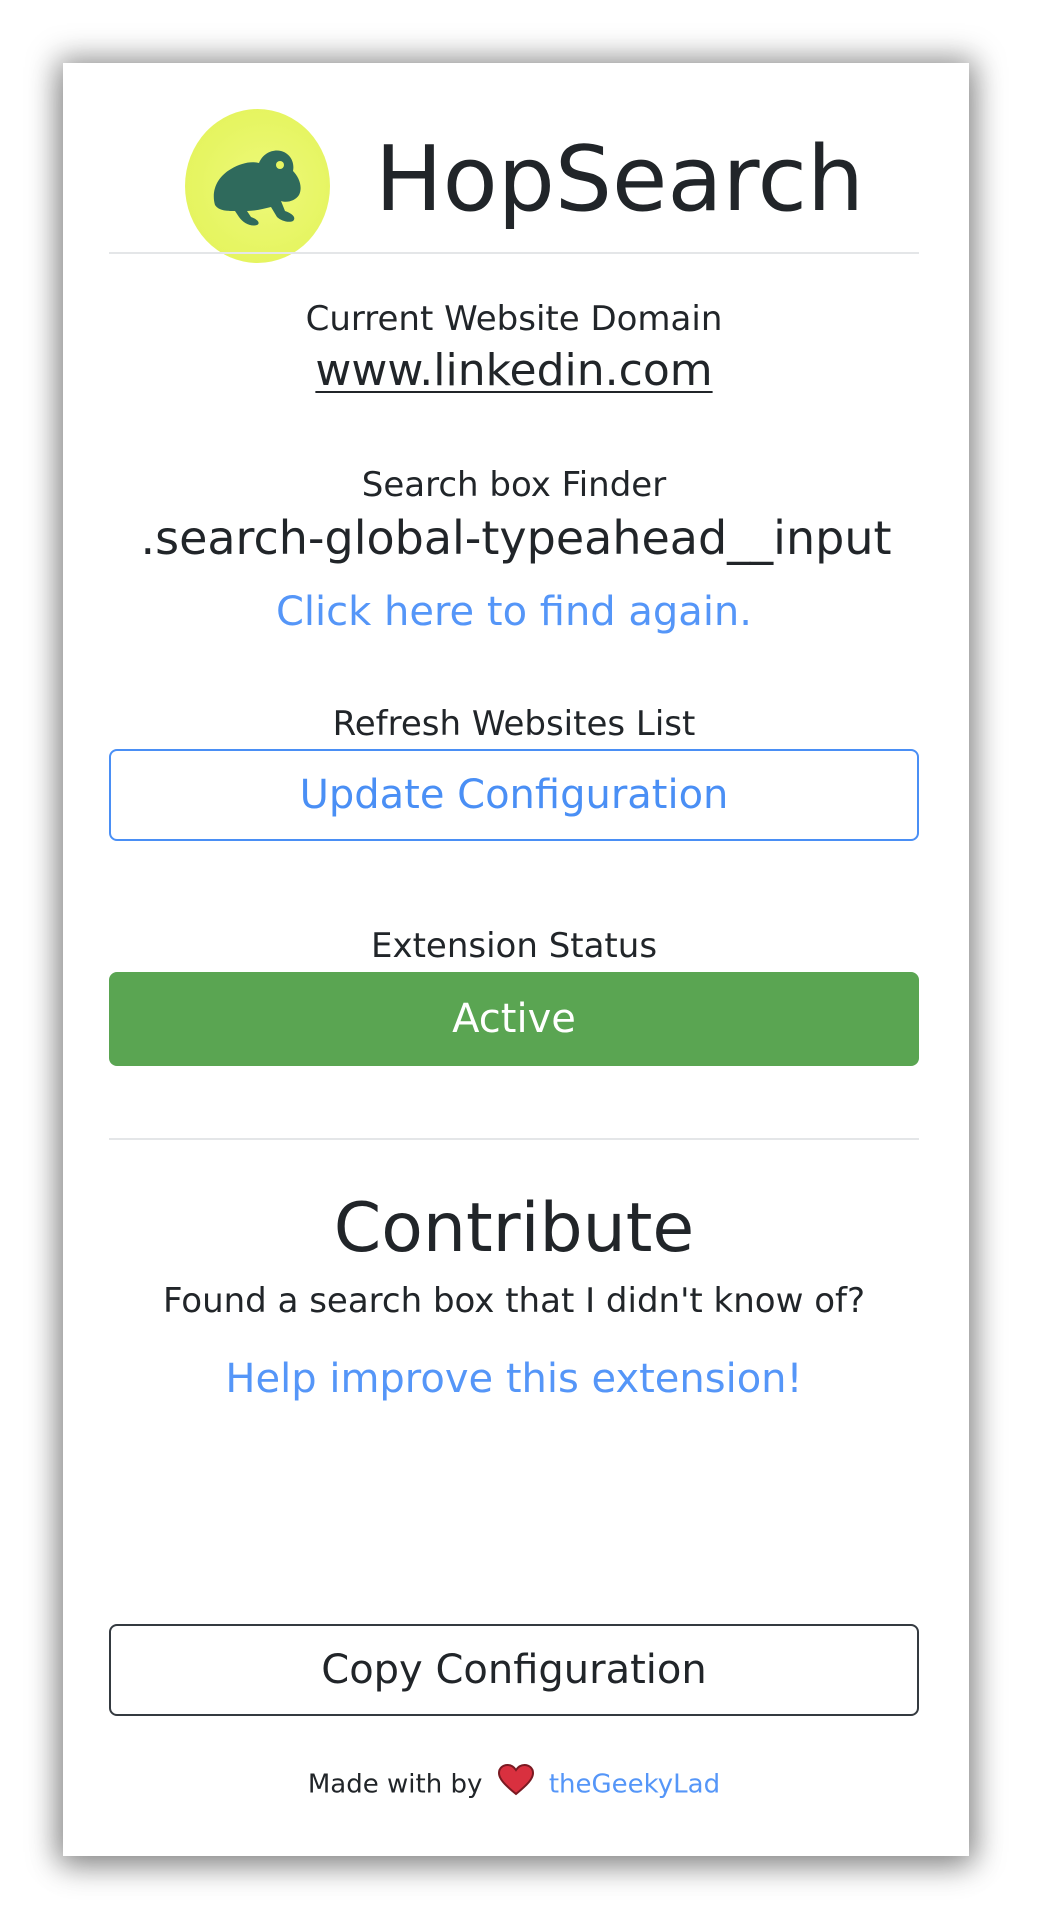 This screenshot has width=1041, height=1927. What do you see at coordinates (634, 1785) in the screenshot?
I see `author-link: theGeekyLad` at bounding box center [634, 1785].